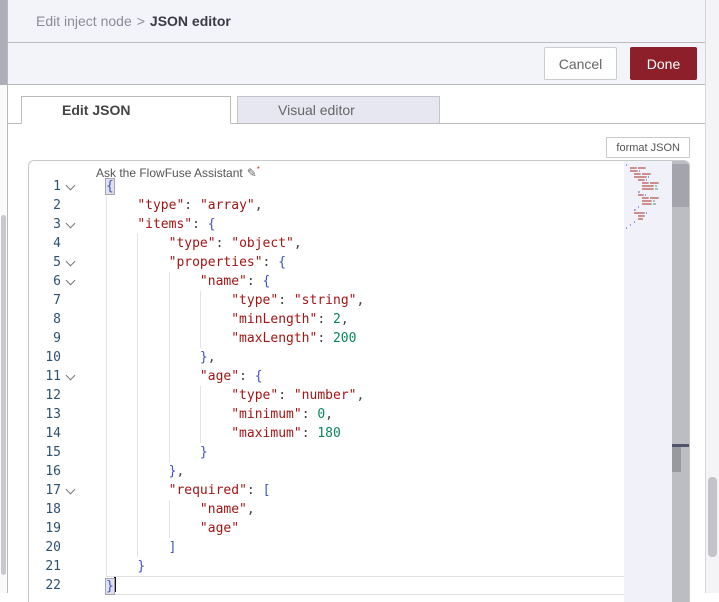  I want to click on line-number: 20, so click(53, 547).